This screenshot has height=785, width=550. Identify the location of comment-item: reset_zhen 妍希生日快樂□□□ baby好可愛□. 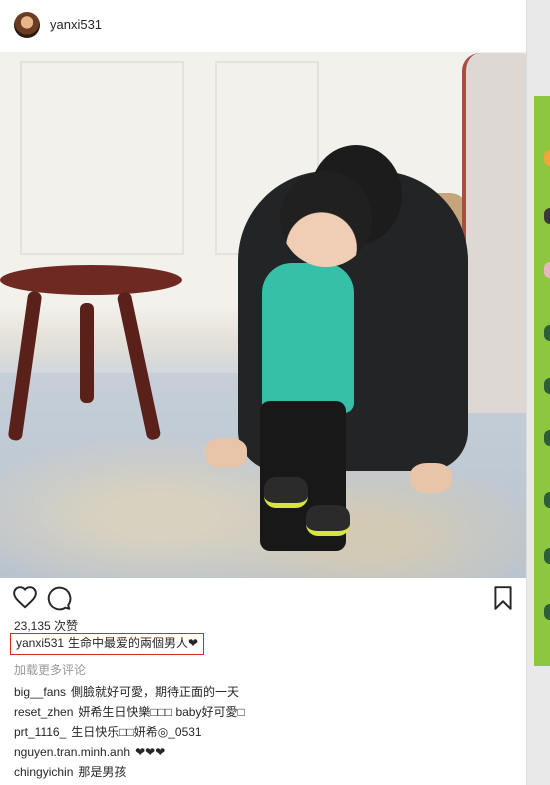
(266, 712).